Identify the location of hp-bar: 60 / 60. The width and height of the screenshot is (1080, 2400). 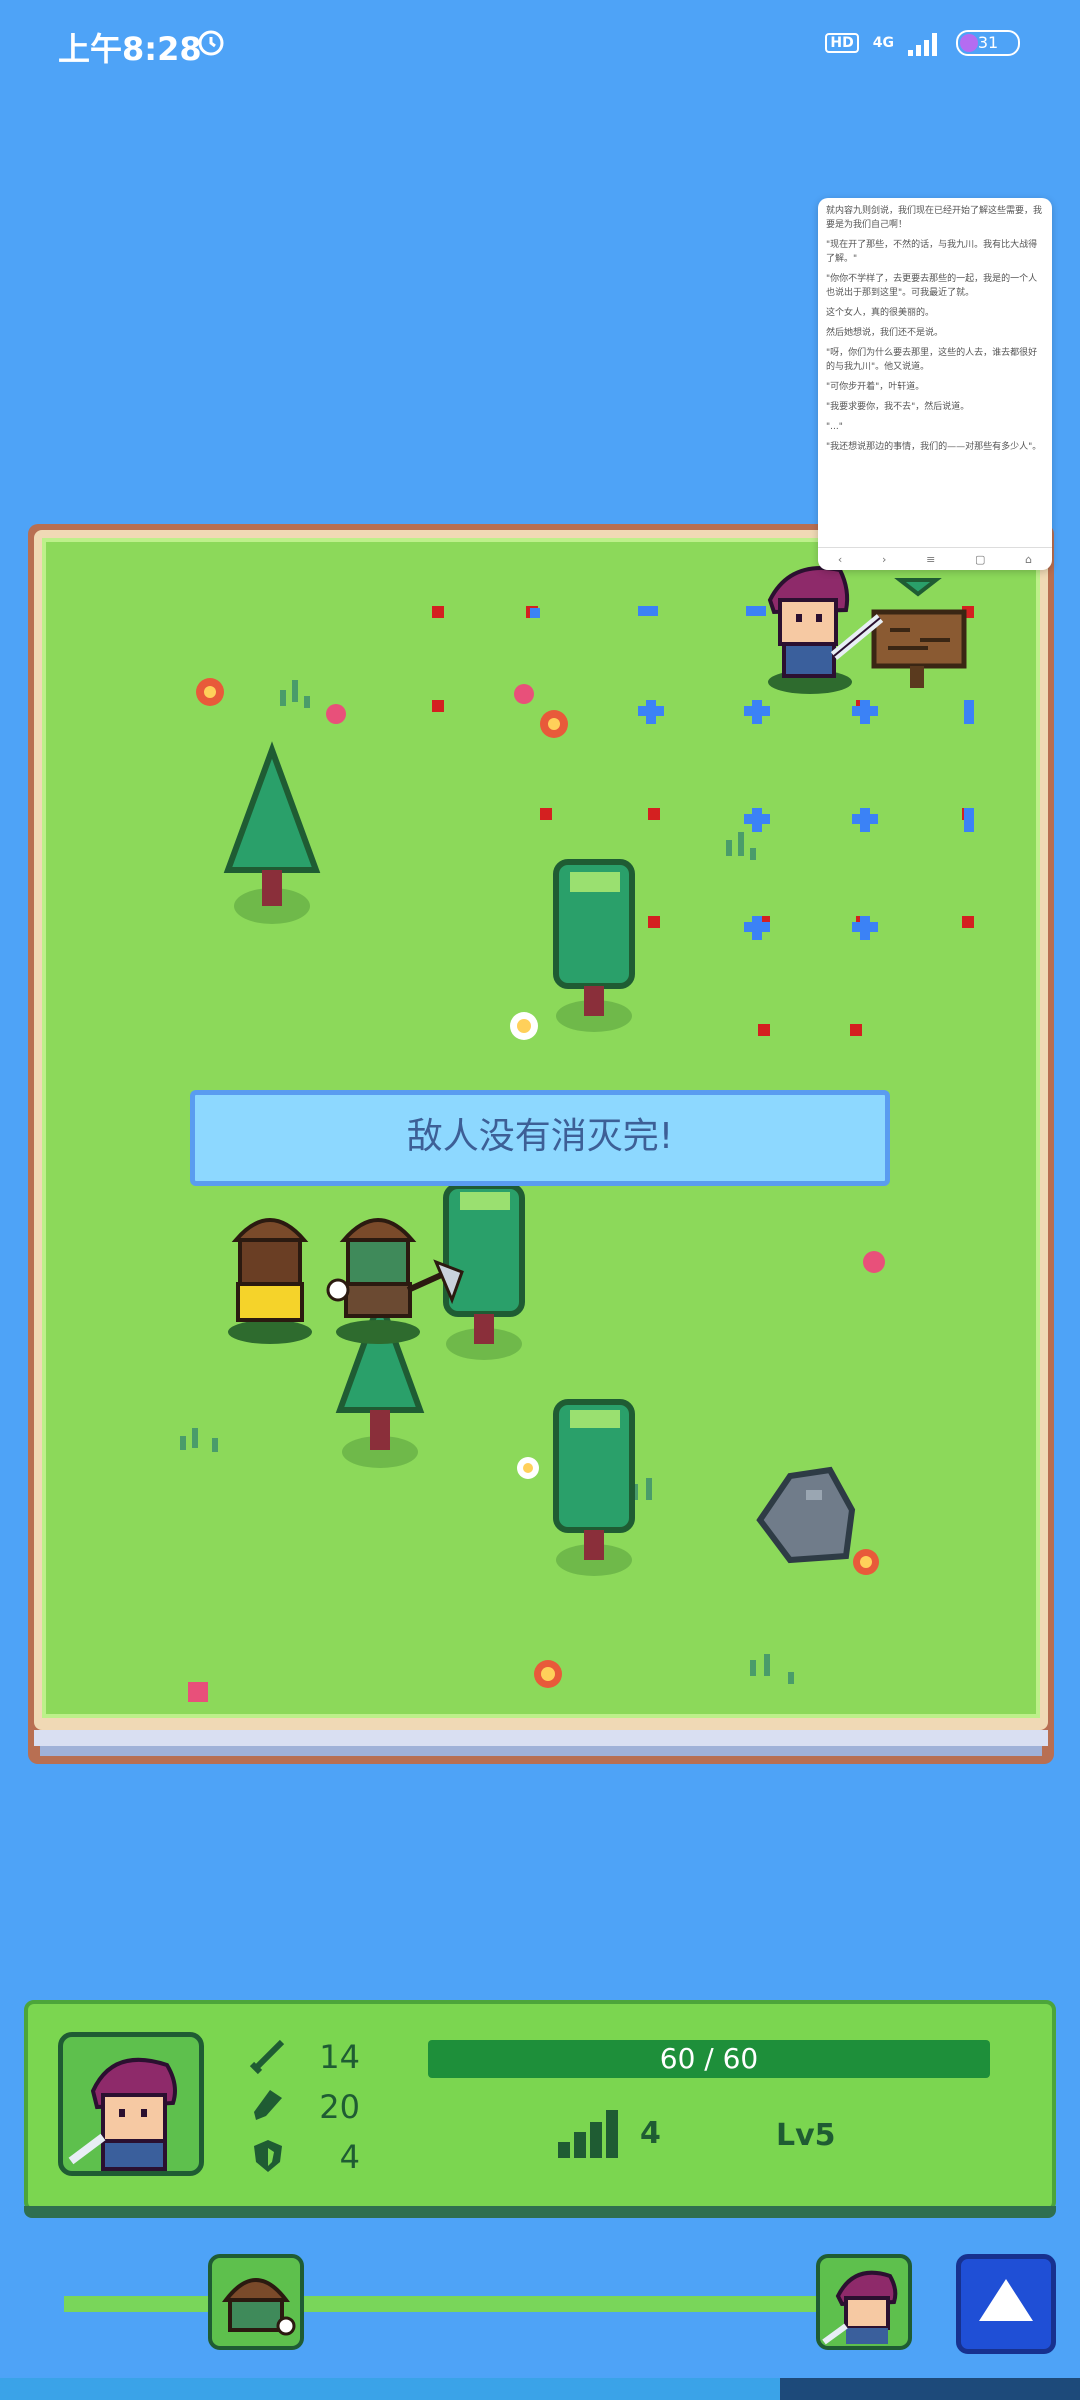
(709, 2059).